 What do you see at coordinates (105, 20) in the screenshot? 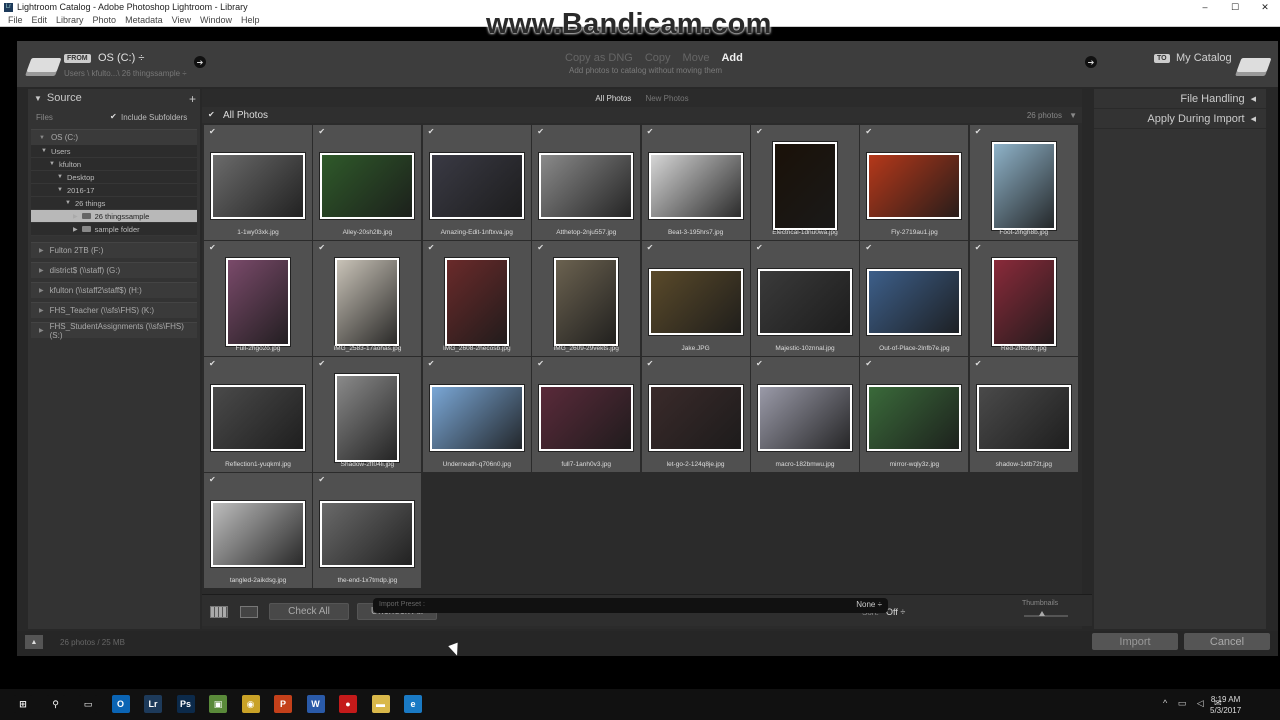
I see `menu-item-photo: Photo` at bounding box center [105, 20].